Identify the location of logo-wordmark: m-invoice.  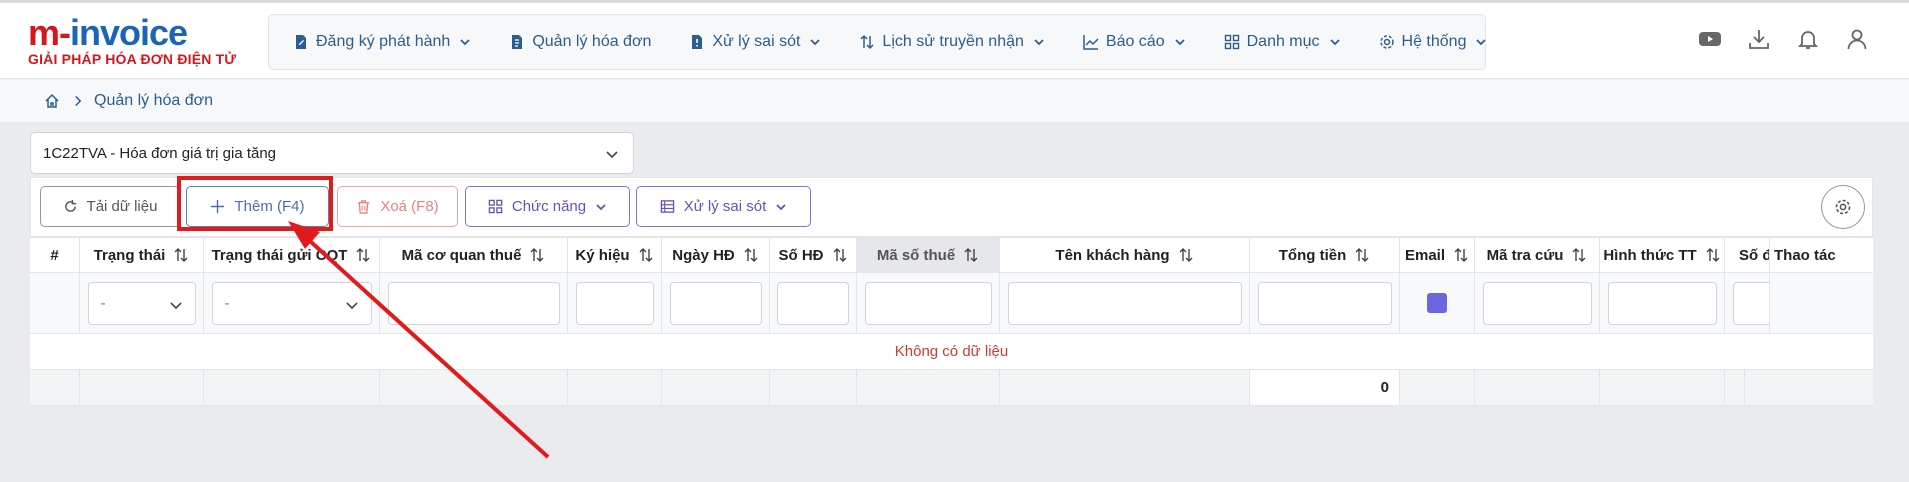
(108, 32).